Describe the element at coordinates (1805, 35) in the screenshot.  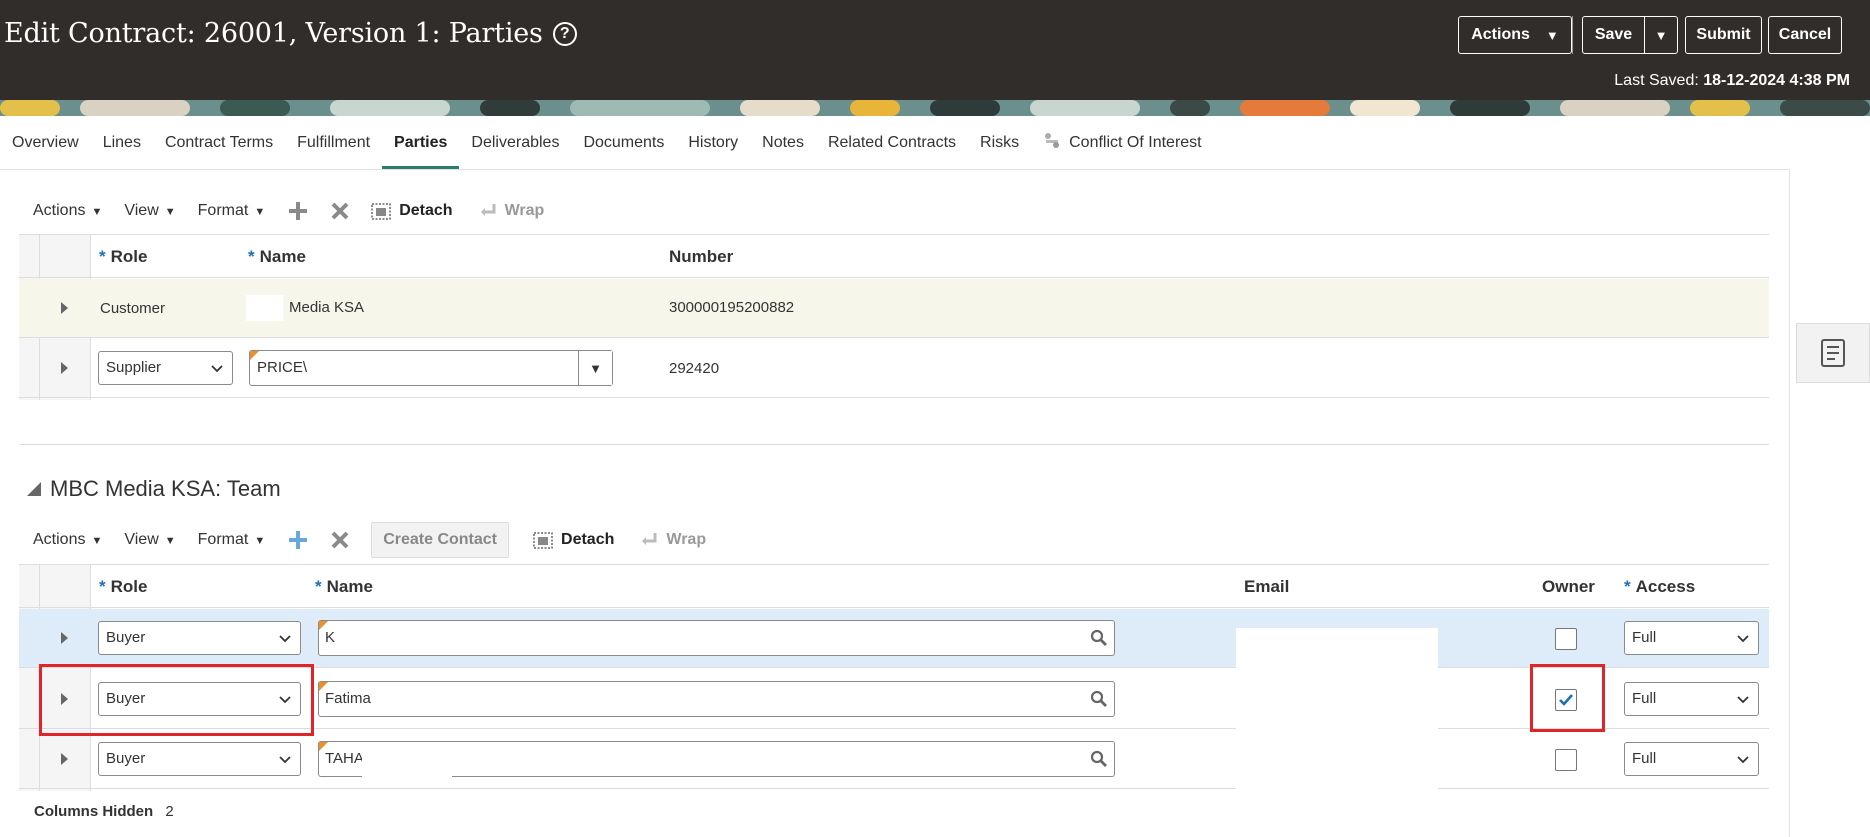
I see `cancel-button: Cancel` at that location.